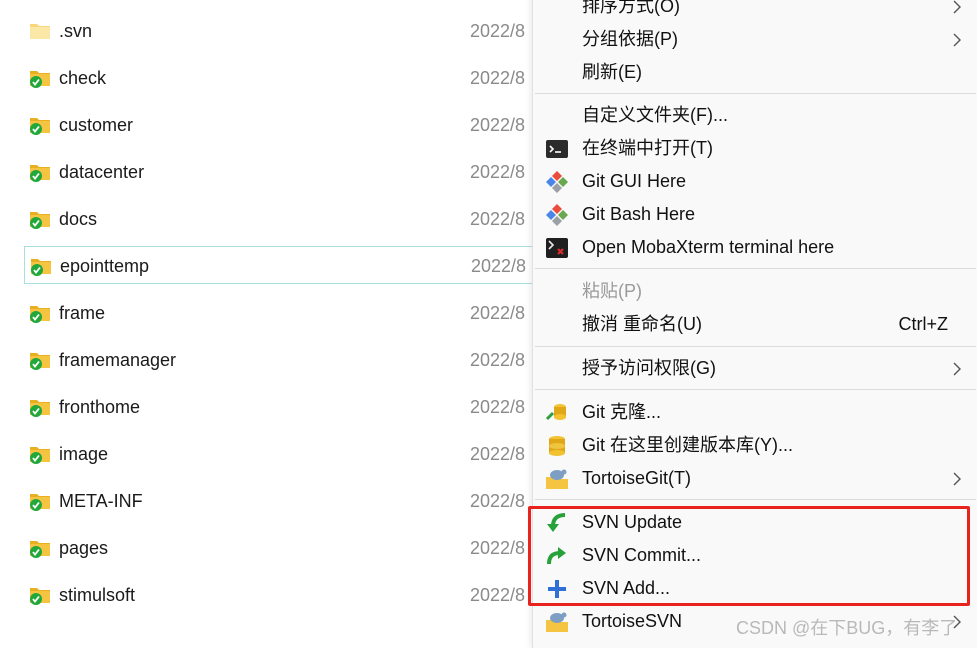  What do you see at coordinates (612, 72) in the screenshot?
I see `menu-item-label: 刷新(E)` at bounding box center [612, 72].